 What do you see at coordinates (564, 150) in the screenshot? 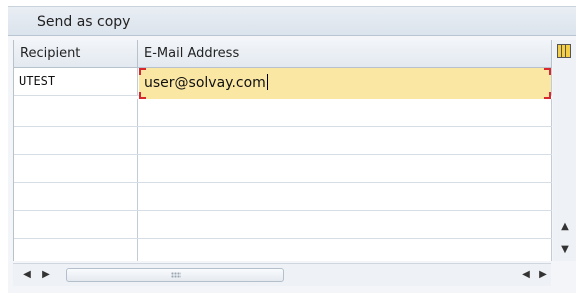
I see `vertical-scrollbar: ▲ ▼` at bounding box center [564, 150].